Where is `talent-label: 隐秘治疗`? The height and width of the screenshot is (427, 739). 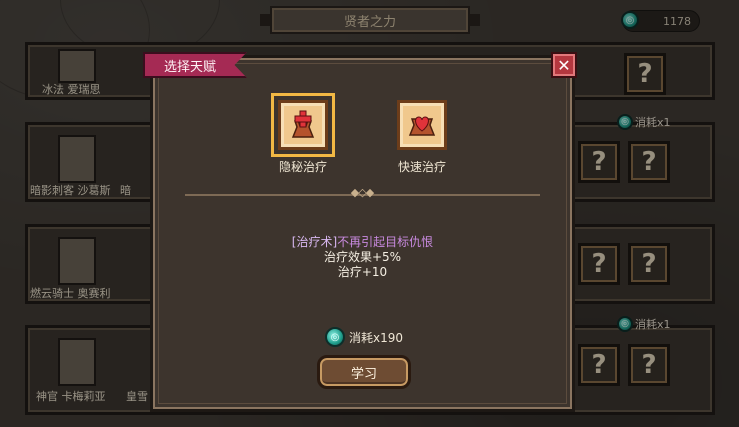 talent-label: 隐秘治疗 is located at coordinates (302, 167).